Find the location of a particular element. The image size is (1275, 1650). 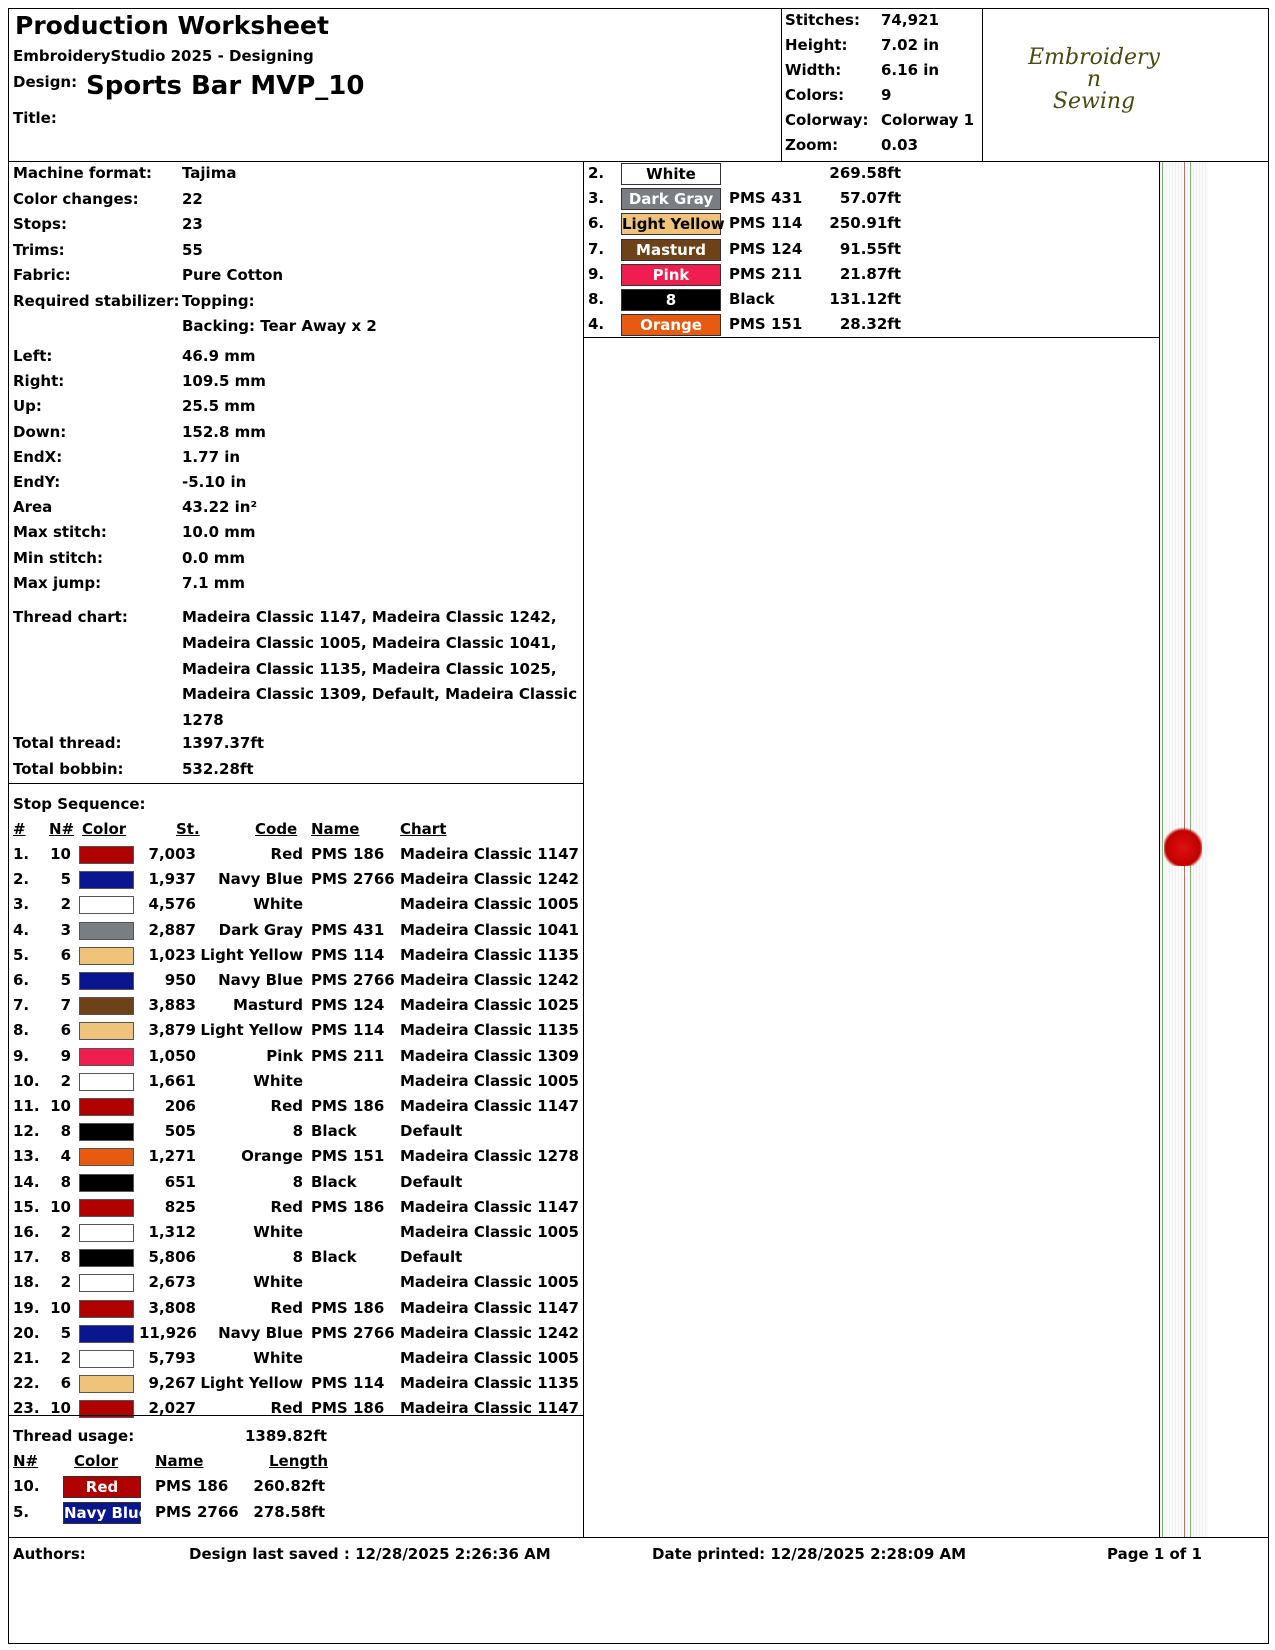

dimension-label: Max jump: is located at coordinates (57, 582).